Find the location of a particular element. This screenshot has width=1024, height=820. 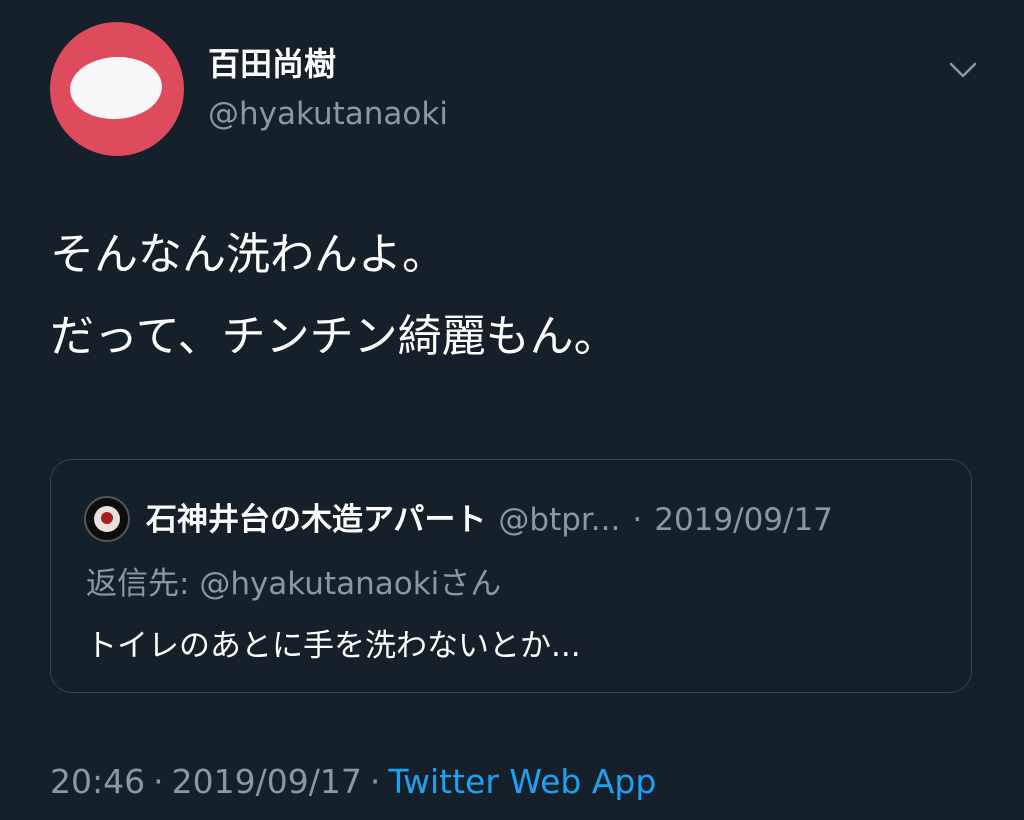

quoted-tweet-header: 石神井台の木造アパート @btpr... · 2019/09/17 is located at coordinates (489, 522).